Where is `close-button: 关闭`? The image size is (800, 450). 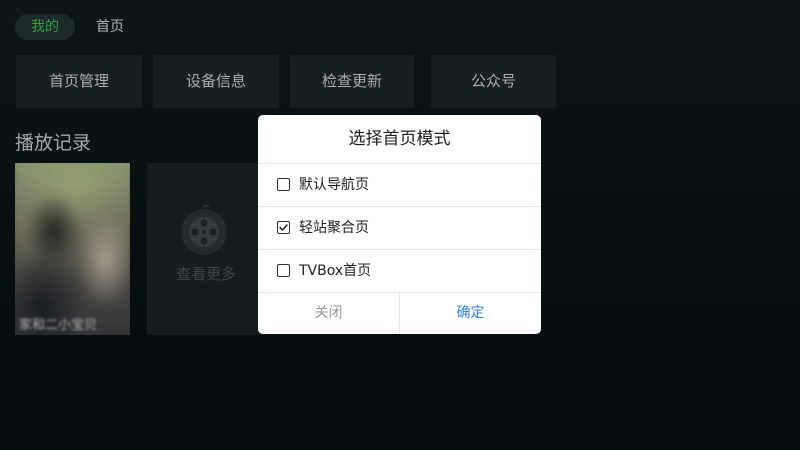 close-button: 关闭 is located at coordinates (329, 313).